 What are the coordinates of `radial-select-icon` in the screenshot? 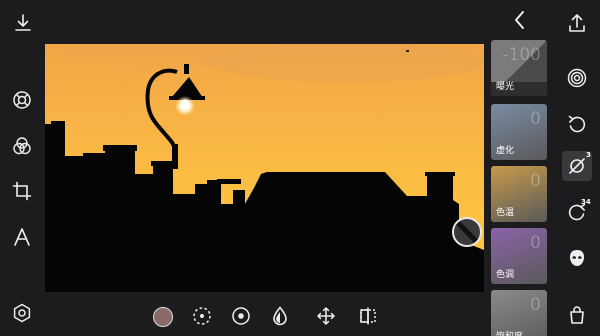 It's located at (241, 316).